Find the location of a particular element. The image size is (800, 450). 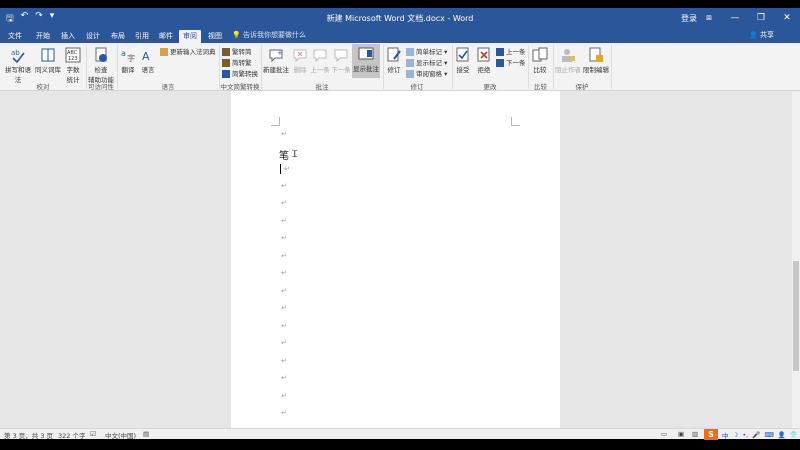

tell-me-search: 💡 告诉我你想要做什么 is located at coordinates (269, 35).